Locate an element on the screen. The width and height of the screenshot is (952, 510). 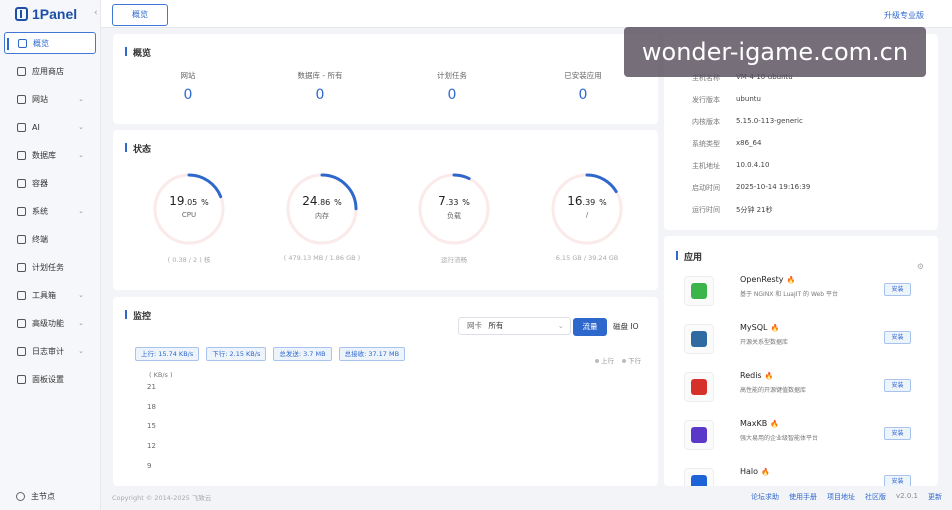
upgrade-pro-link: 升级专业版 is located at coordinates (904, 15).